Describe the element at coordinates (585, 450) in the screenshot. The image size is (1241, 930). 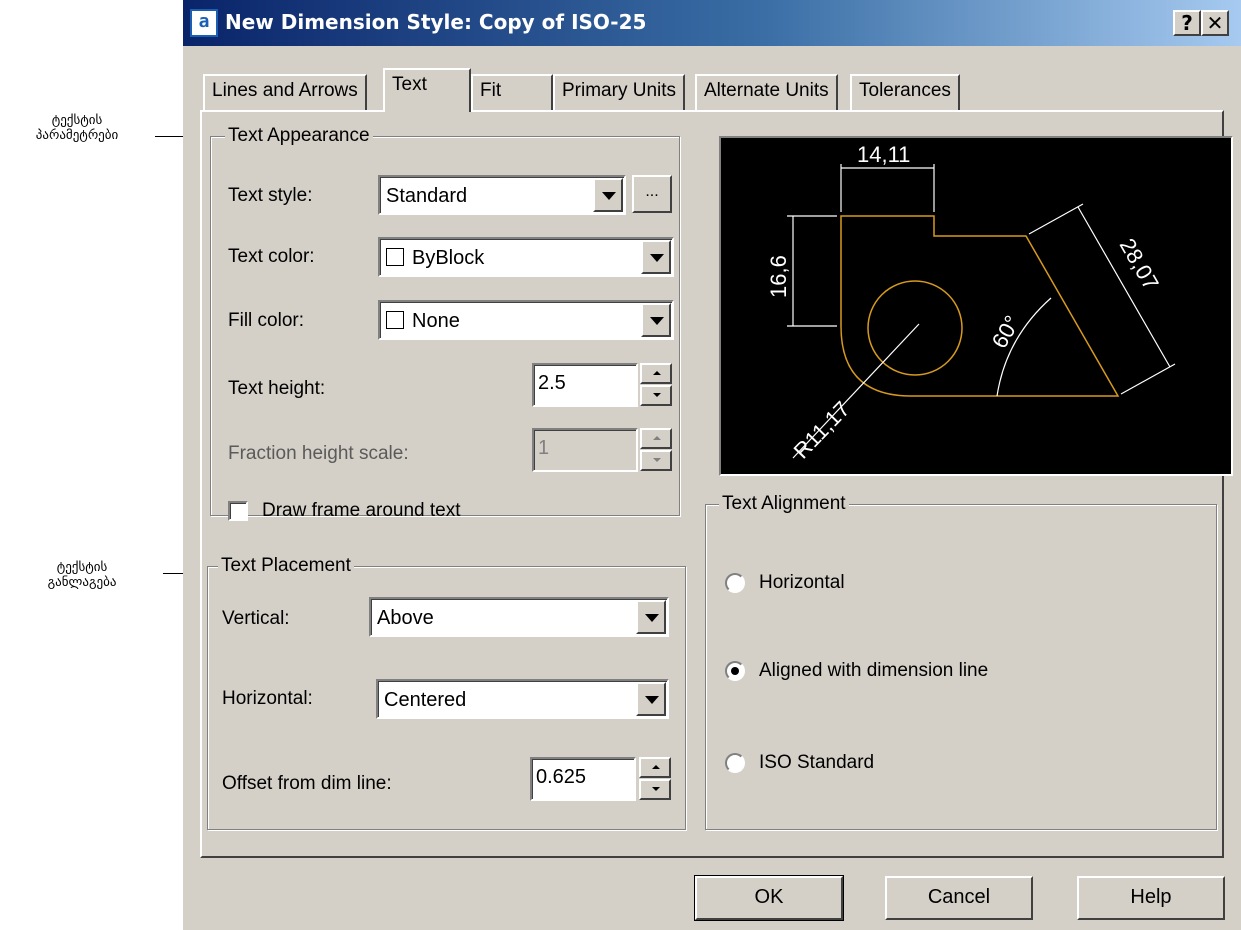
I see `fraction-height-input: 1` at that location.